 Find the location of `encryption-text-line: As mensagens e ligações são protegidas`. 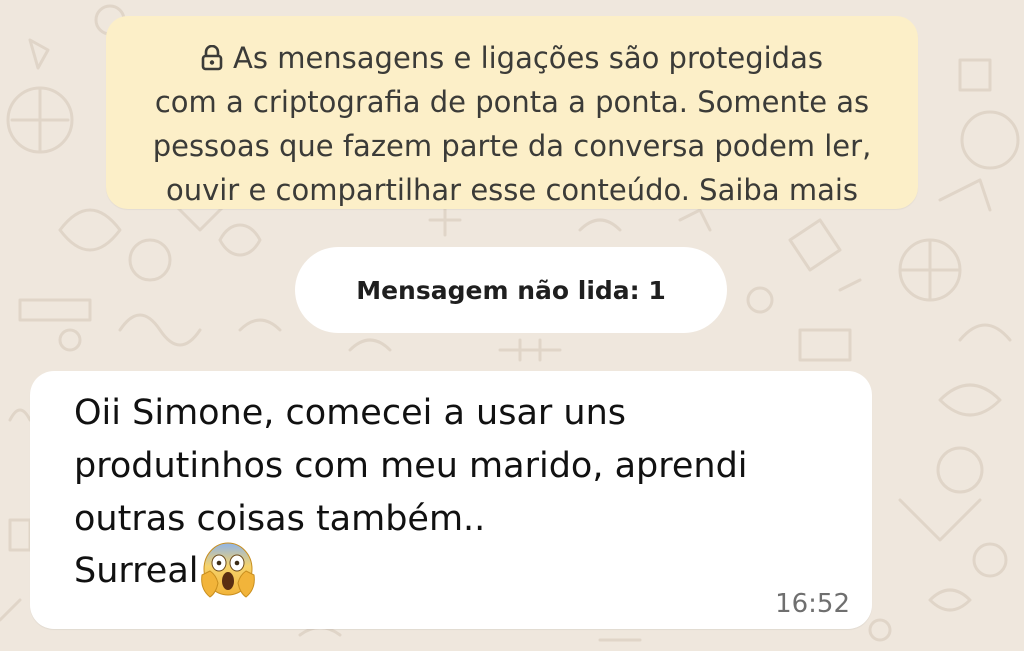

encryption-text-line: As mensagens e ligações são protegidas is located at coordinates (528, 58).